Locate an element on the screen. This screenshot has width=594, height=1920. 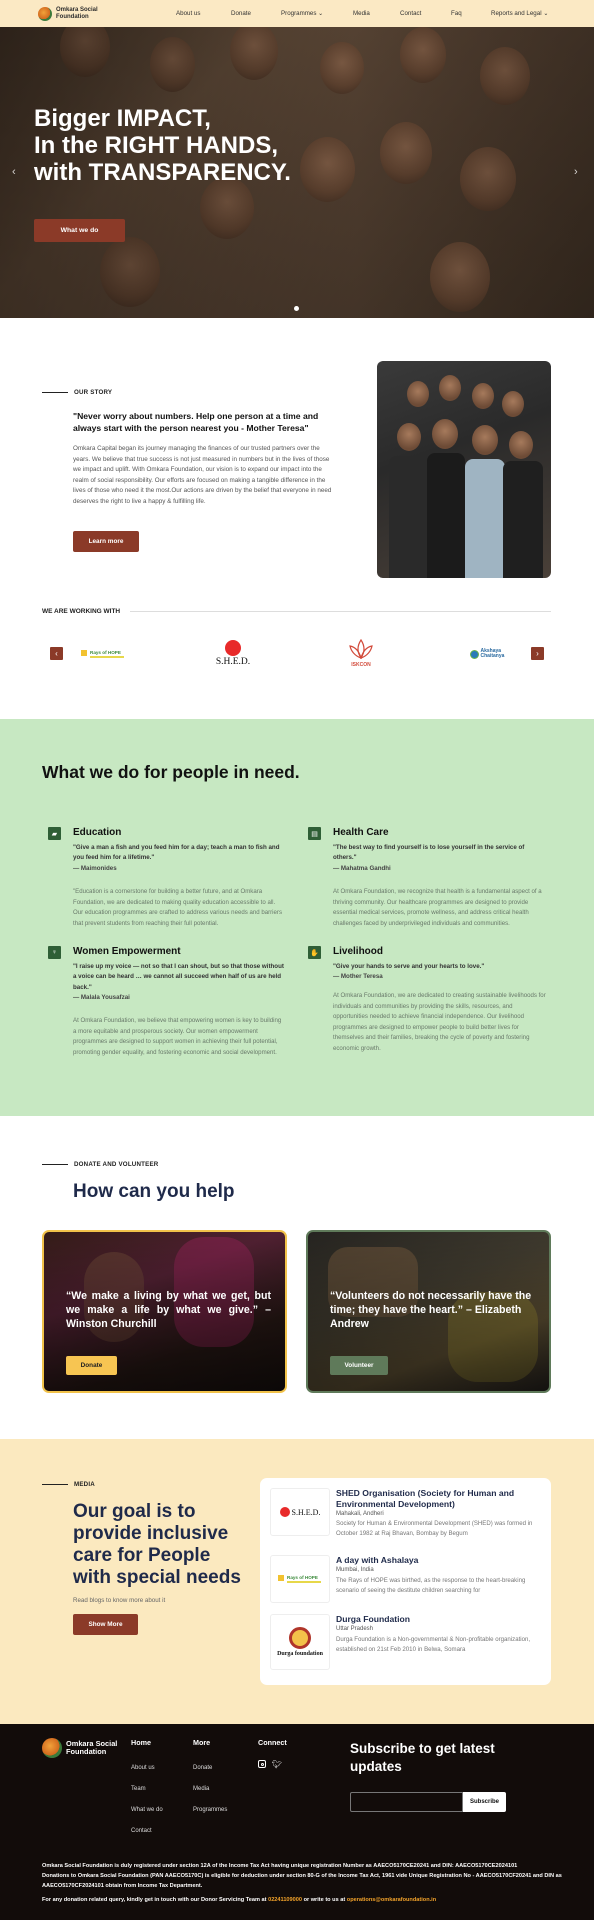
media-eyebrow: MEDIA is located at coordinates (68, 1484).